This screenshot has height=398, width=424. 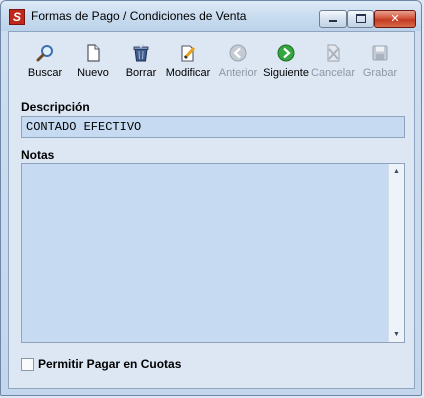 What do you see at coordinates (286, 53) in the screenshot?
I see `arrow-right-icon` at bounding box center [286, 53].